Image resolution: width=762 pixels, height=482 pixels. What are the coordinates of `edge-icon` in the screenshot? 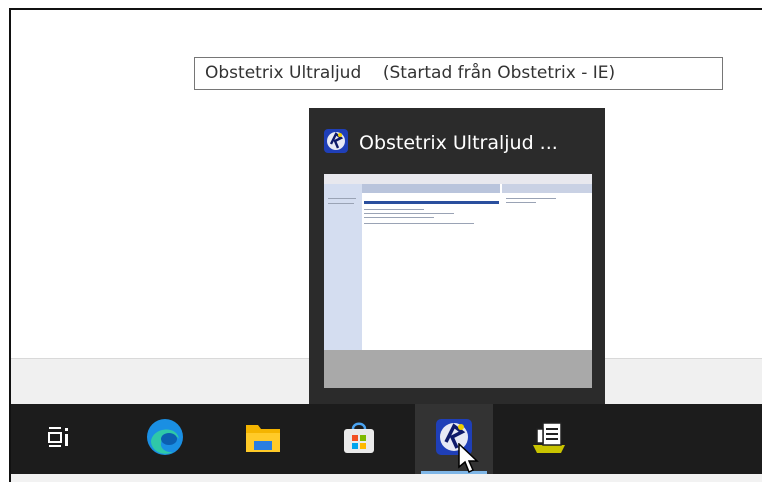 It's located at (165, 439).